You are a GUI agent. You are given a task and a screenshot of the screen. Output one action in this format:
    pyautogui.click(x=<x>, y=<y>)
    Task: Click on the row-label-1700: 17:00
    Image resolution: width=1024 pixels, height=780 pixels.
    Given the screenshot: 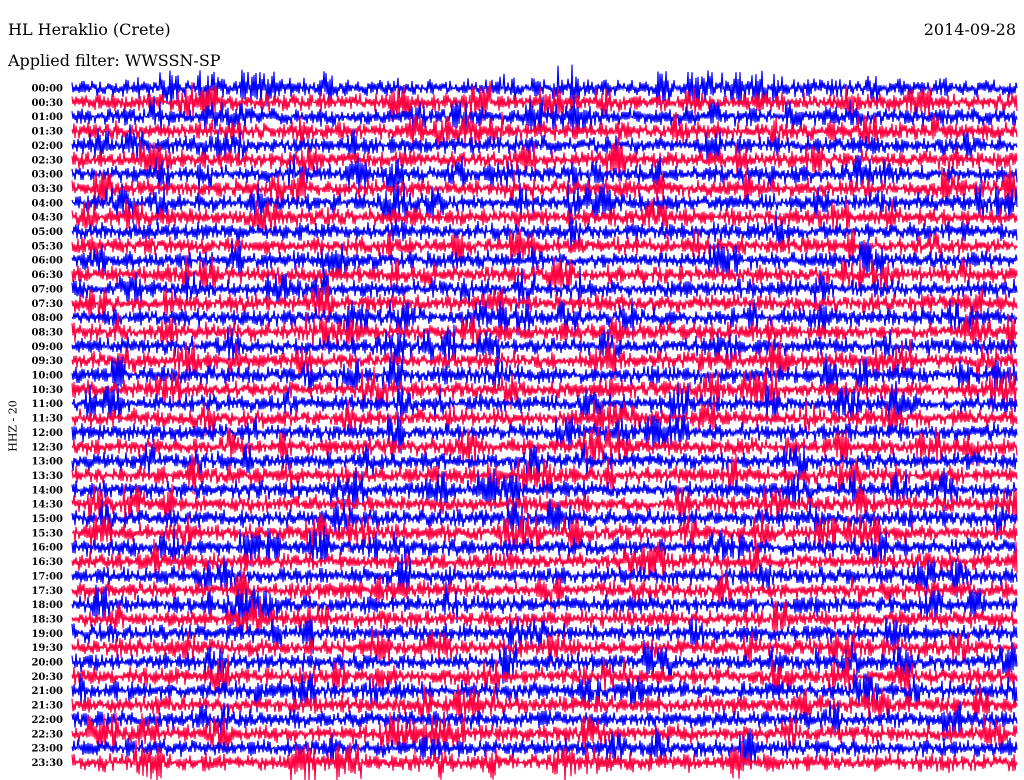 What is the action you would take?
    pyautogui.click(x=47, y=576)
    